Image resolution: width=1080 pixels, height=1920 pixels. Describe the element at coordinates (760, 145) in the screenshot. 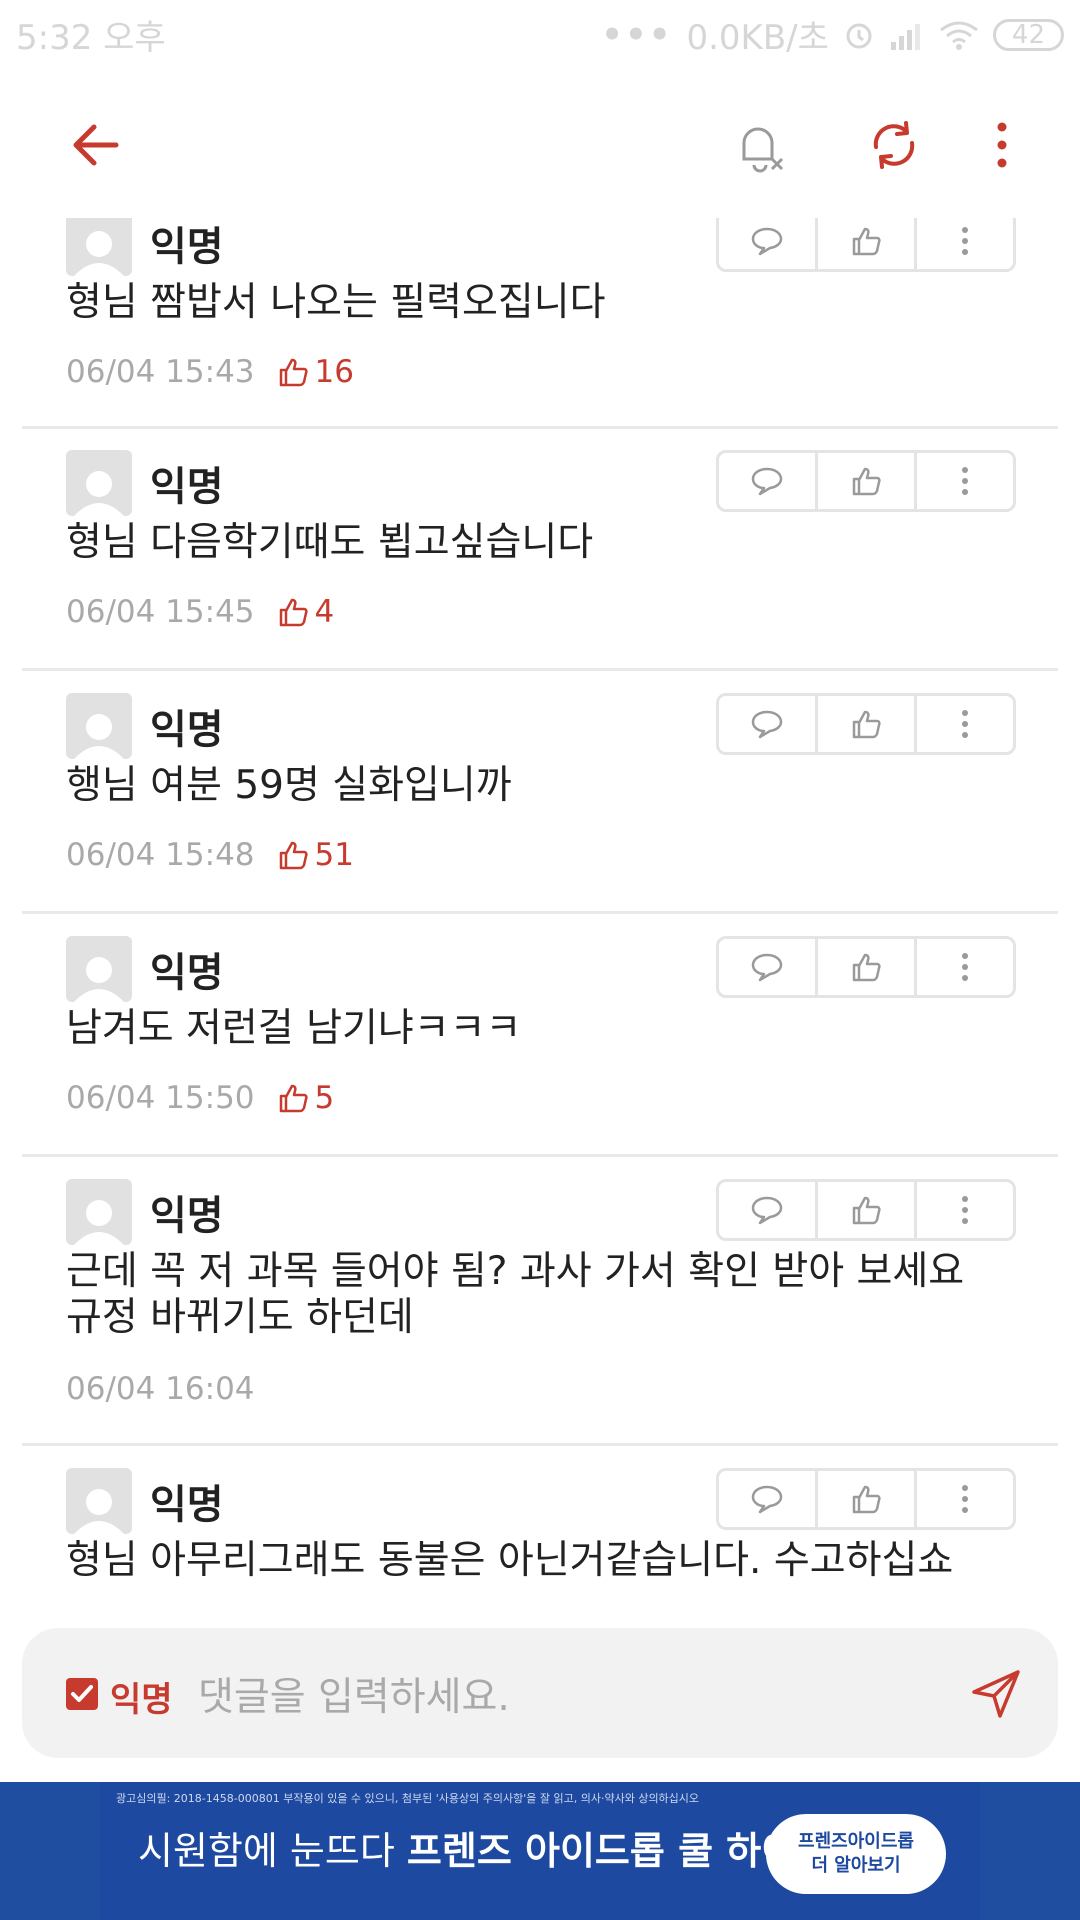

I see `bell-off-icon` at that location.